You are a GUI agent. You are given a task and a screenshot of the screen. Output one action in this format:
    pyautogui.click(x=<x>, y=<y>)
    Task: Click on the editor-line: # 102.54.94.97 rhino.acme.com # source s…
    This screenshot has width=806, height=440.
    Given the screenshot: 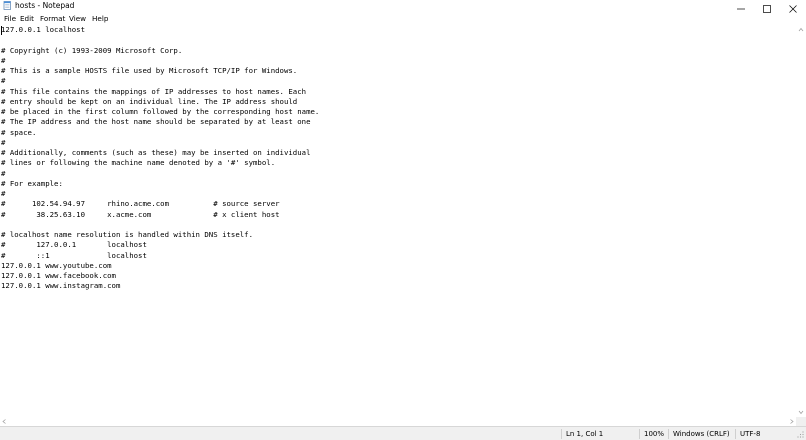 What is the action you would take?
    pyautogui.click(x=140, y=204)
    